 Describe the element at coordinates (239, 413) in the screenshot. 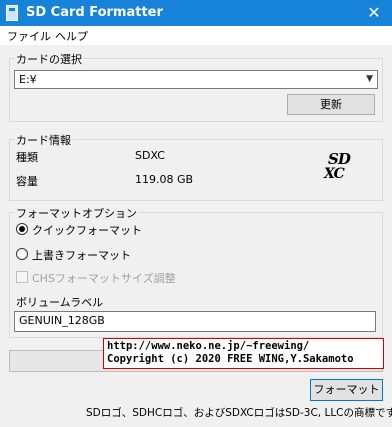

I see `trademark-notice: SDロゴ、SDHCロゴ、およびSDXCロゴはSD-3C, LLCの商標です。` at that location.